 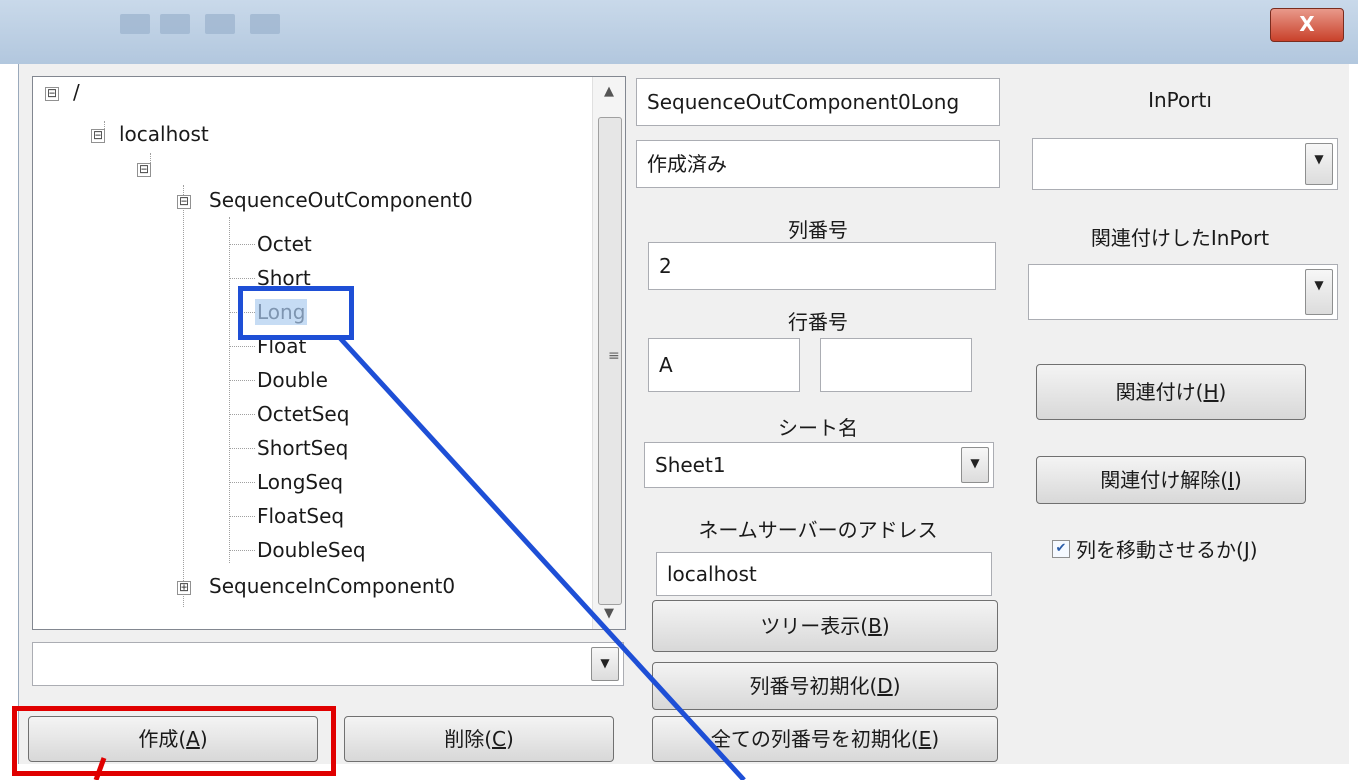 I want to click on move-column-label: 列を移動させるか(J), so click(x=1167, y=550).